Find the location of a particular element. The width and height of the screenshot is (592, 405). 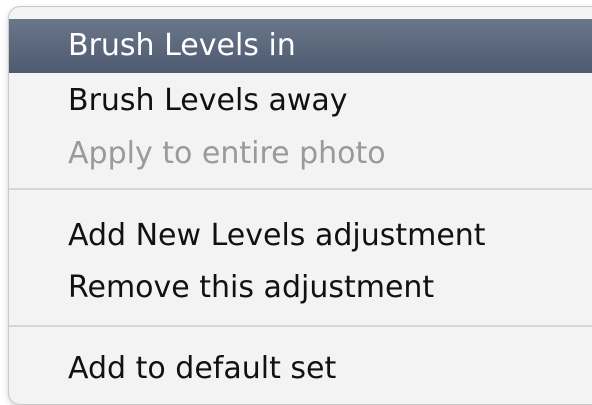

menu-item-brush-levels-away: Brush Levels away is located at coordinates (300, 101).